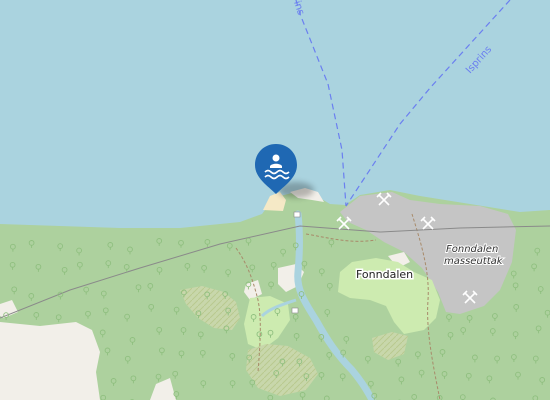 The height and width of the screenshot is (400, 550). Describe the element at coordinates (472, 249) in the screenshot. I see `quarry-label-line1: Fonndalen` at that location.